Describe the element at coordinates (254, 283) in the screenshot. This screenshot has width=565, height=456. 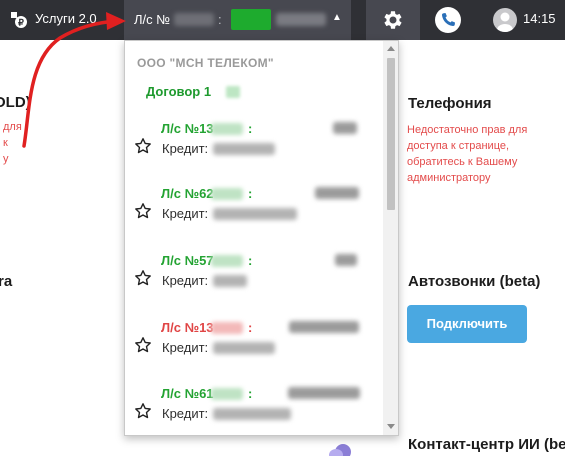
I see `account-item: Л/с №57 : Кредит:` at that location.